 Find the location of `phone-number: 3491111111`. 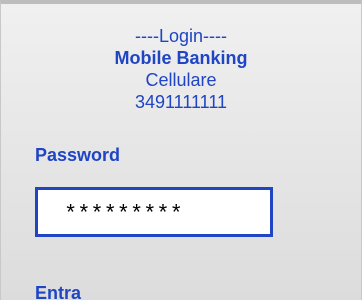

phone-number: 3491111111 is located at coordinates (181, 102).